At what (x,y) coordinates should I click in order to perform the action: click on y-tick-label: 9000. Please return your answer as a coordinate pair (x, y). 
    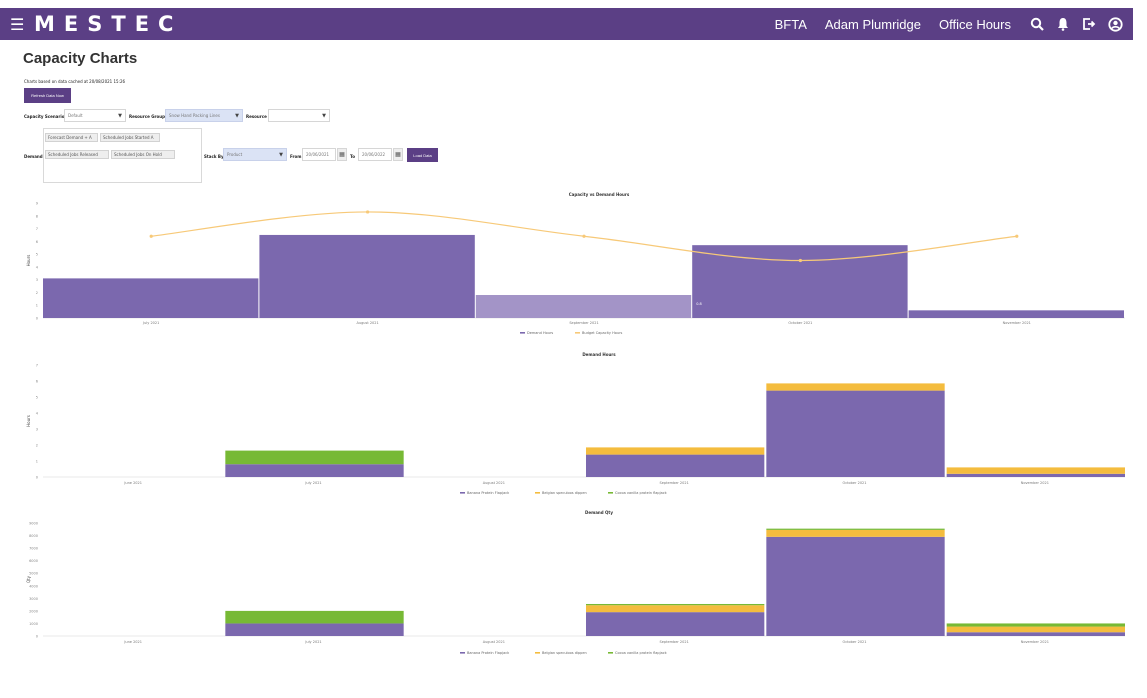
    Looking at the image, I should click on (33, 524).